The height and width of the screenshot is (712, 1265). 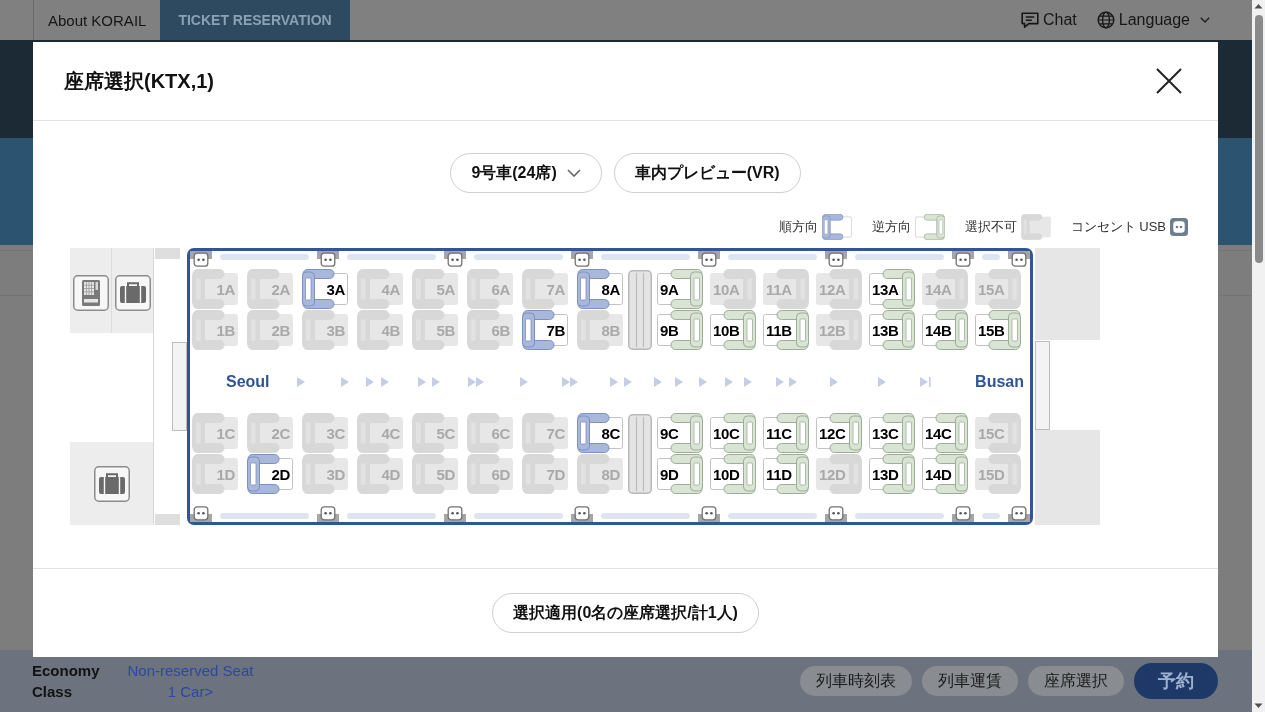 I want to click on nav-tab: TICKET RESERVATION, so click(x=255, y=20).